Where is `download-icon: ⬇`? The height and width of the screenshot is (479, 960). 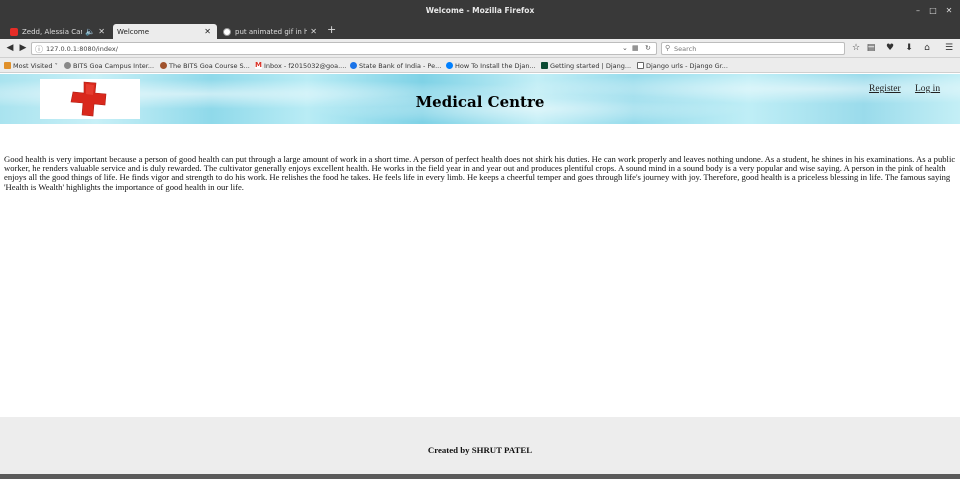
download-icon: ⬇ is located at coordinates (909, 48).